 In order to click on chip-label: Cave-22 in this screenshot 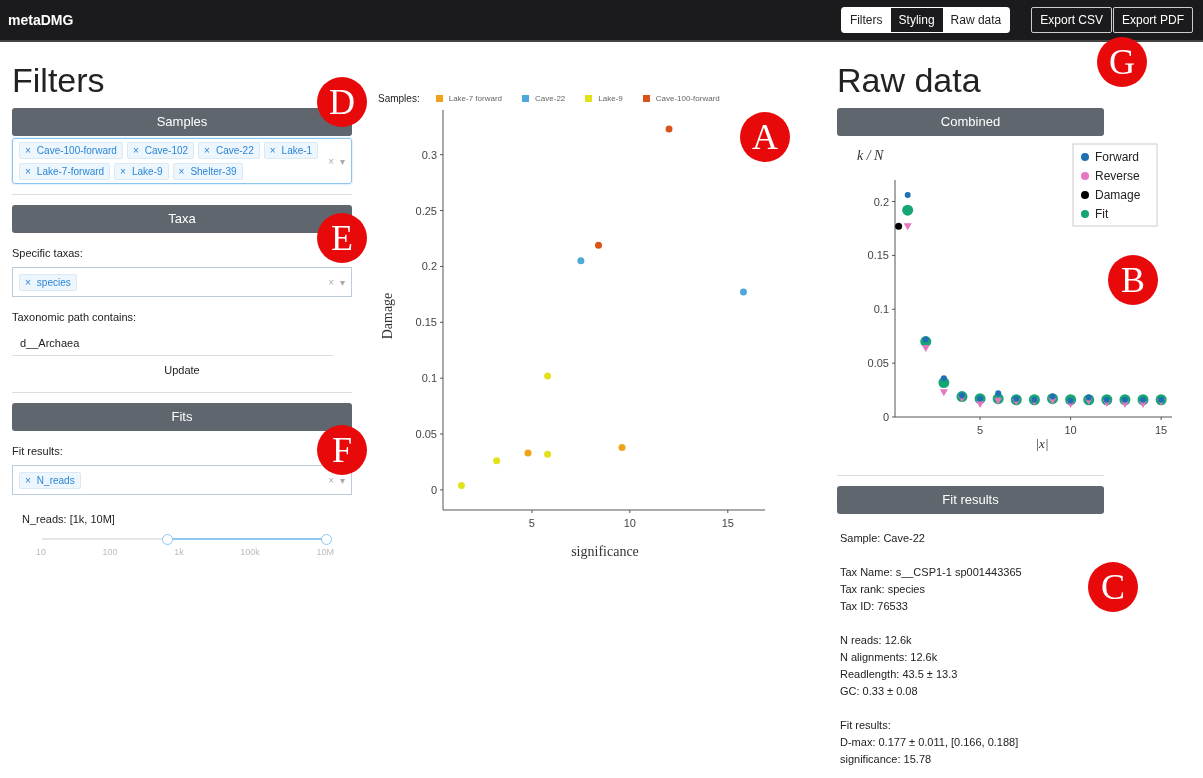, I will do `click(234, 150)`.